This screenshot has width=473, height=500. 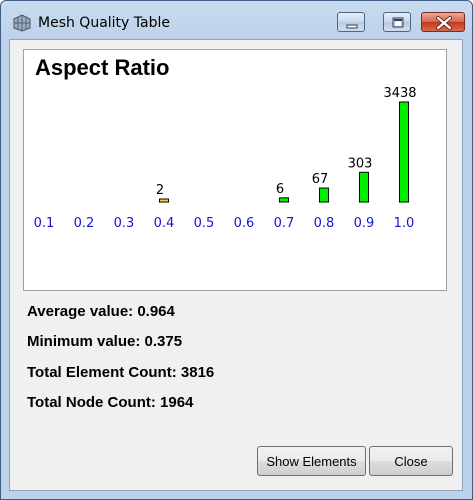 What do you see at coordinates (284, 200) in the screenshot?
I see `bar-0.7` at bounding box center [284, 200].